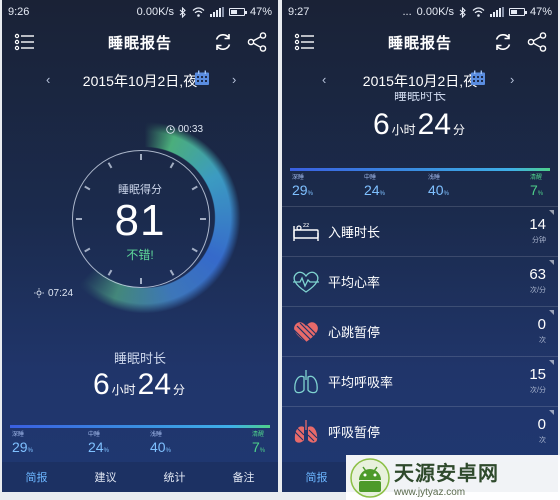  I want to click on tab-notes: 备注, so click(243, 477).